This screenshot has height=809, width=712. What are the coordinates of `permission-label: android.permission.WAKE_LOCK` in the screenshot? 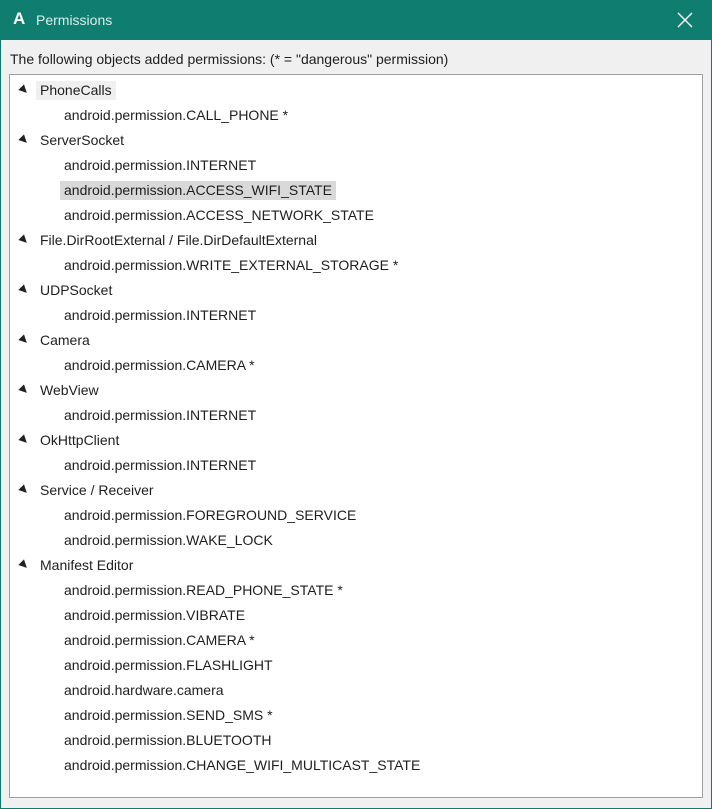 It's located at (168, 540).